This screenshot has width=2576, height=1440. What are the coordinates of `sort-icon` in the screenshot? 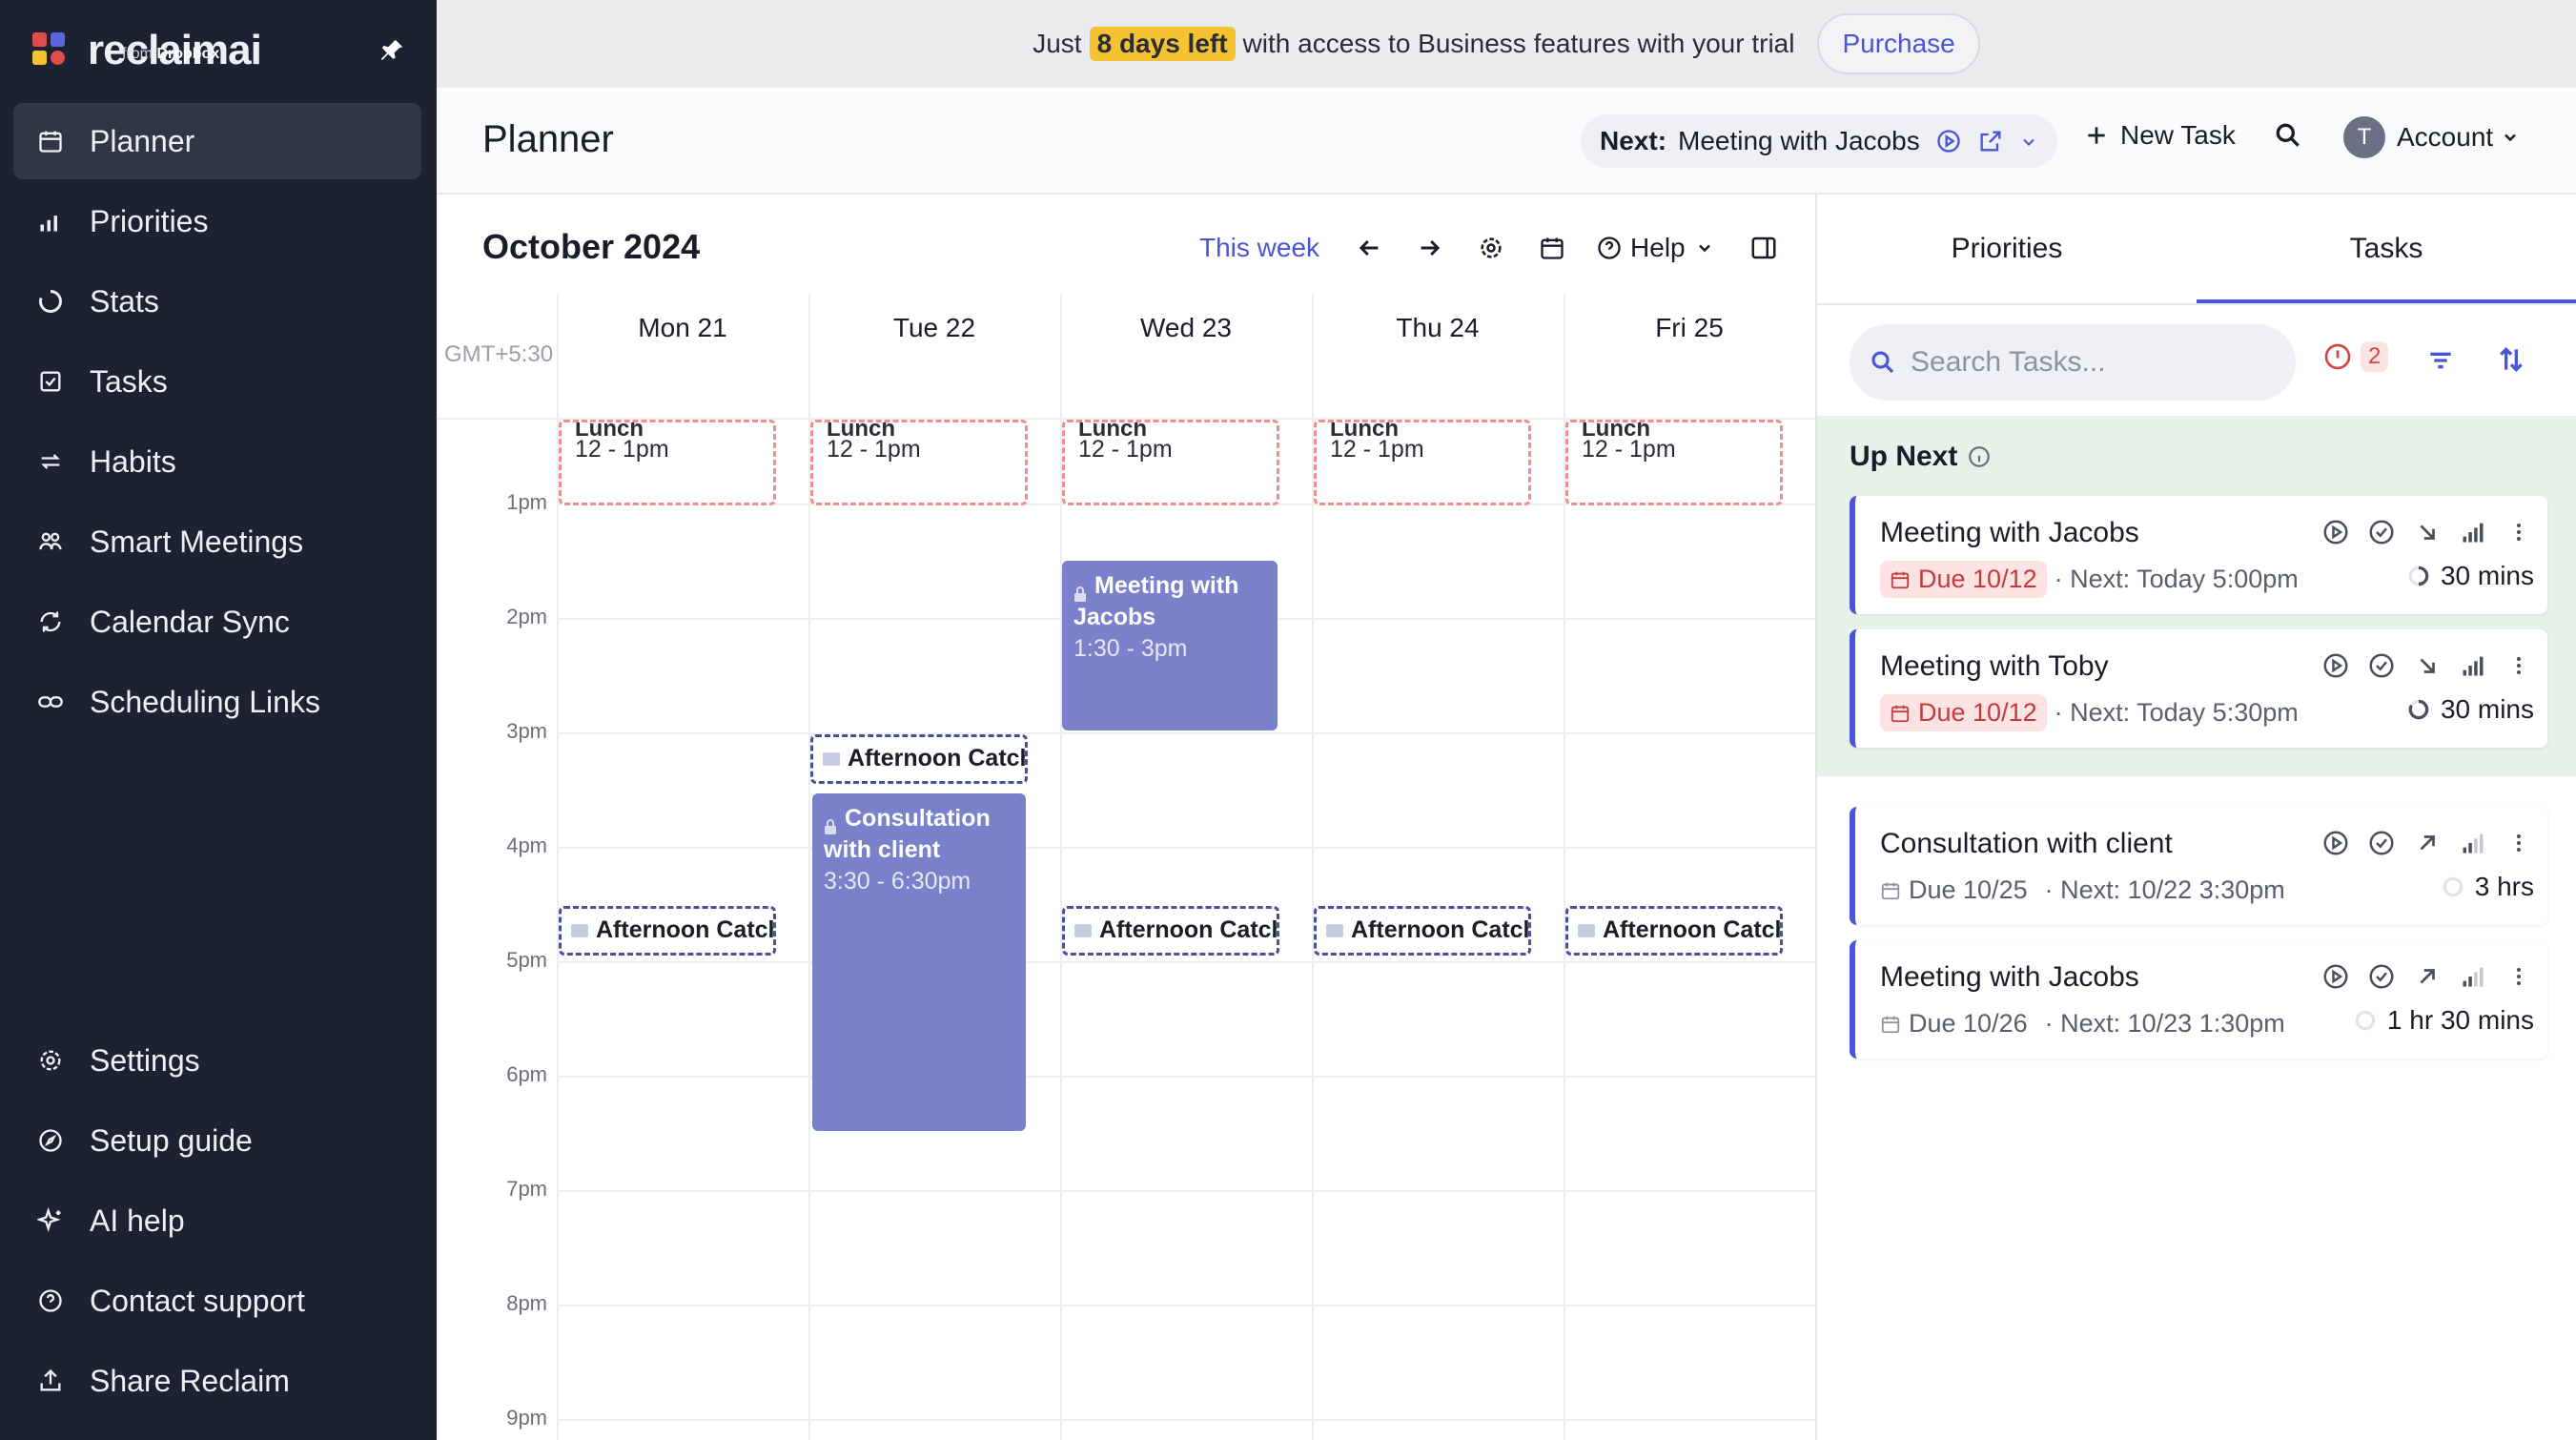 It's located at (2511, 362).